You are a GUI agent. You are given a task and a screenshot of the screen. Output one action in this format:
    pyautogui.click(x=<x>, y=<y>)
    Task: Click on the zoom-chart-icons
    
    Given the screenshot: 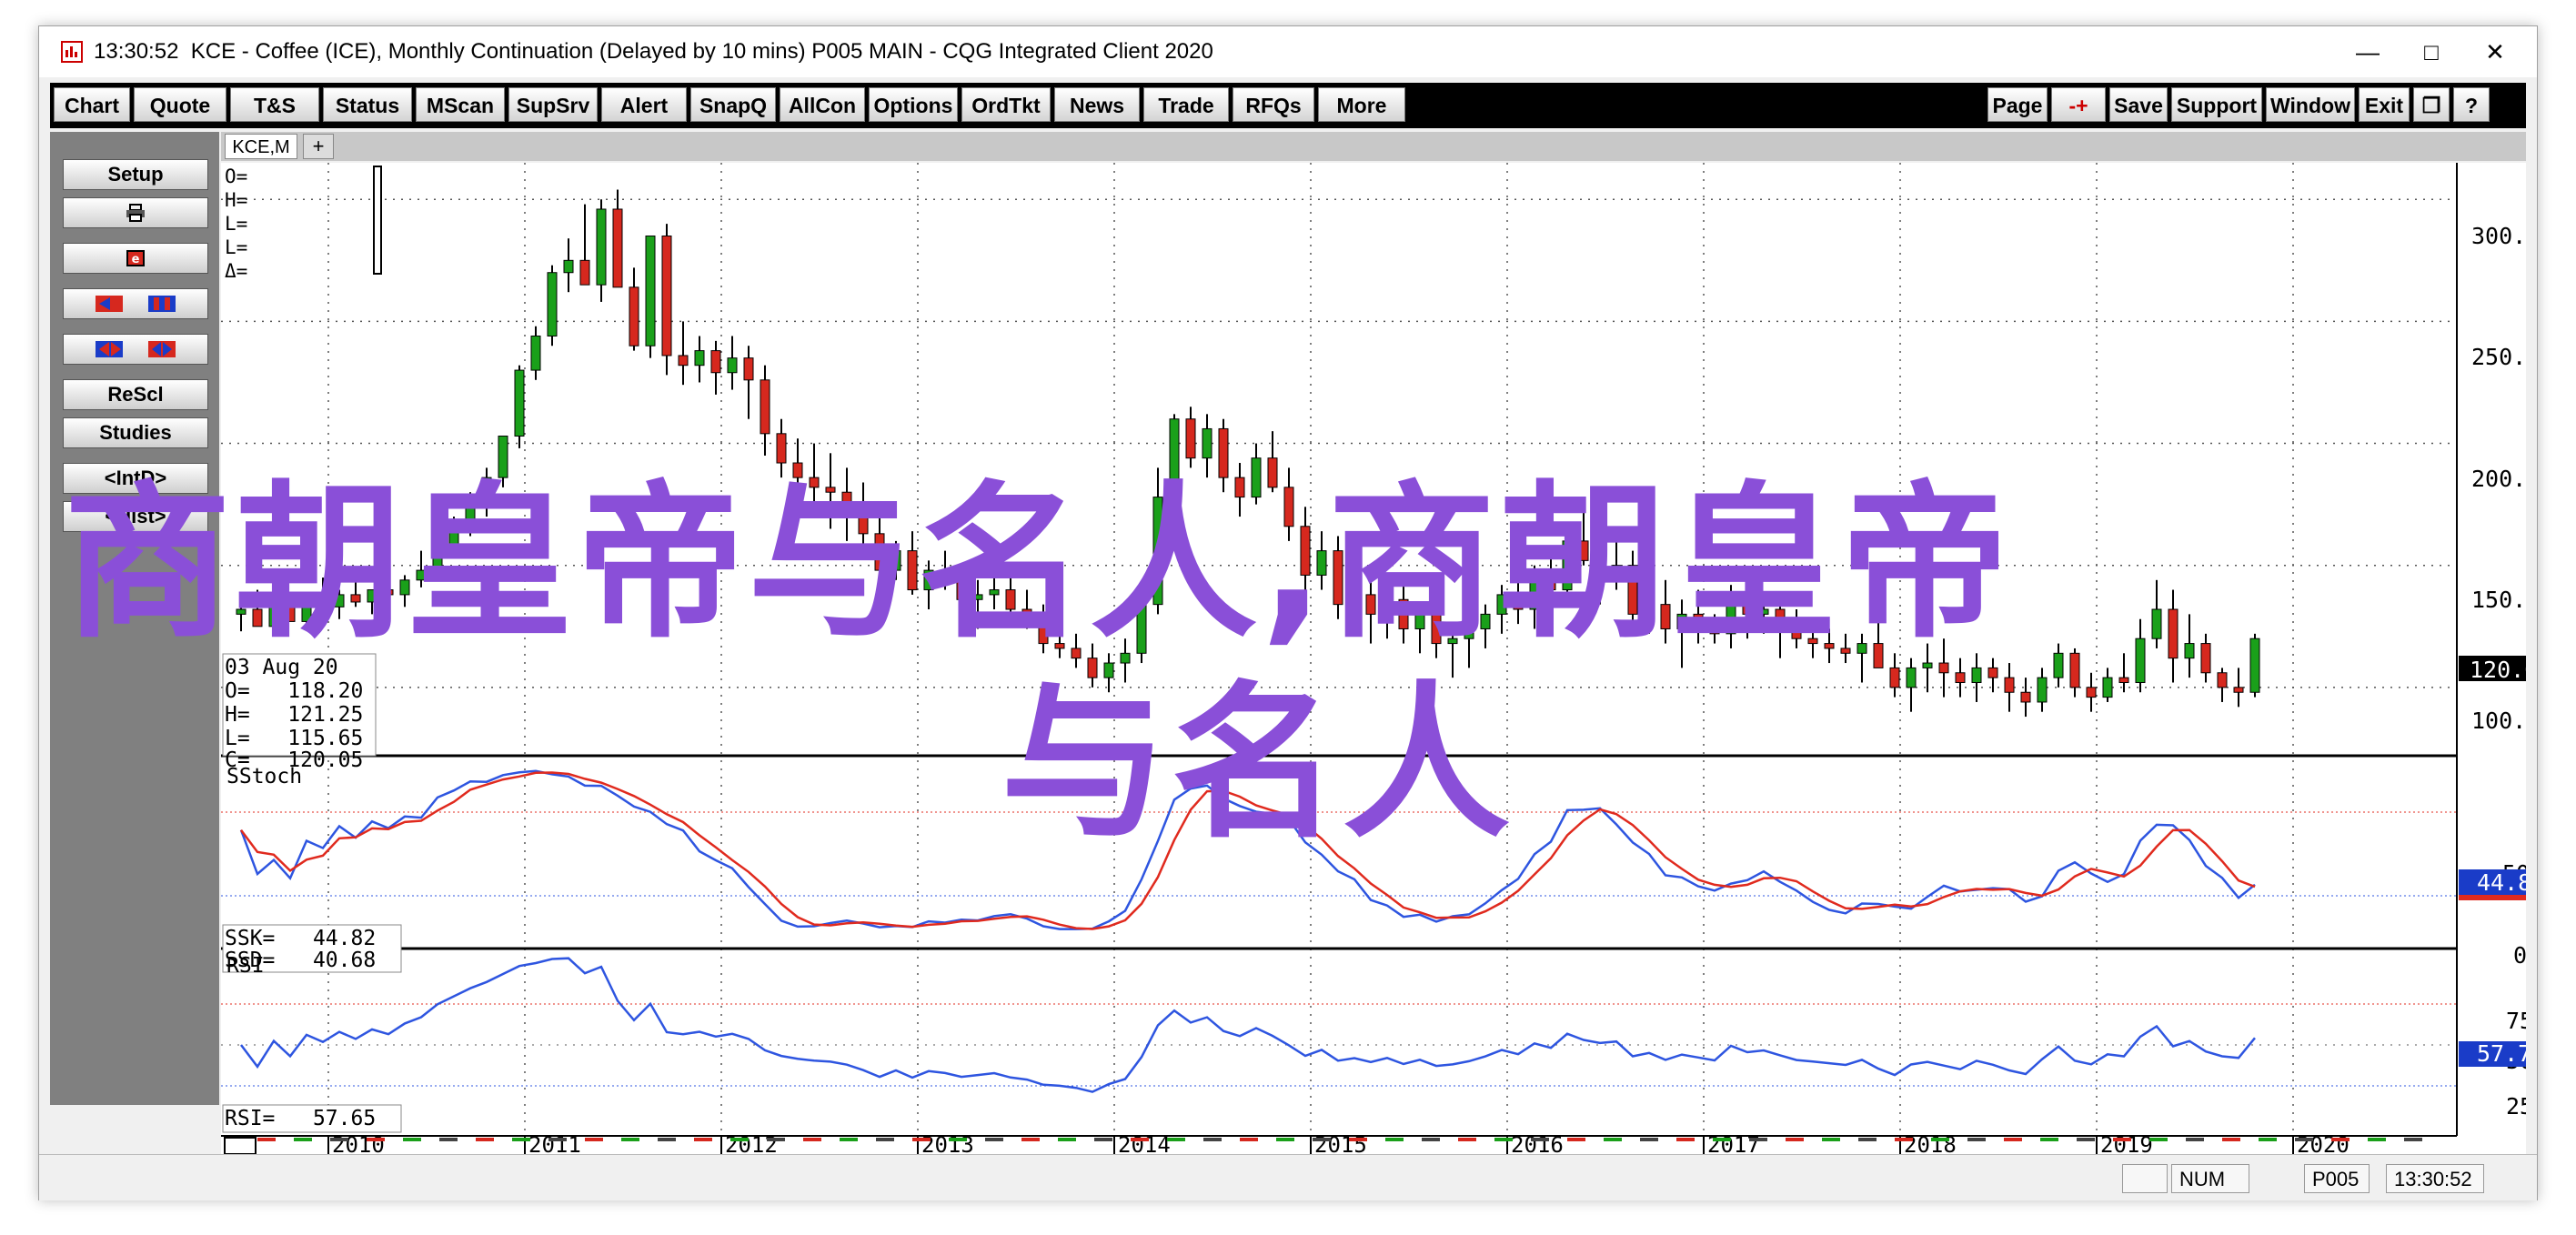 What is the action you would take?
    pyautogui.click(x=135, y=349)
    